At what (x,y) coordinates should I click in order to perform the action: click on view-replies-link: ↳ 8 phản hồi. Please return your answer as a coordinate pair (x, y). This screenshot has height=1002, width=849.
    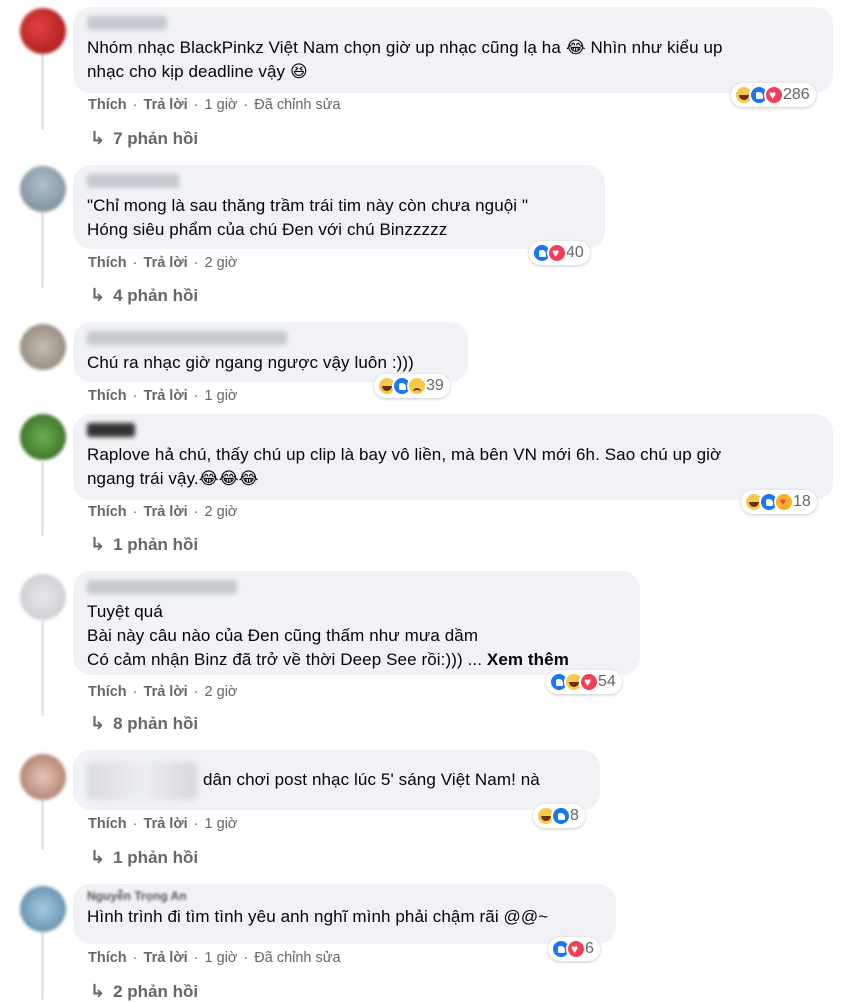
    Looking at the image, I should click on (144, 723).